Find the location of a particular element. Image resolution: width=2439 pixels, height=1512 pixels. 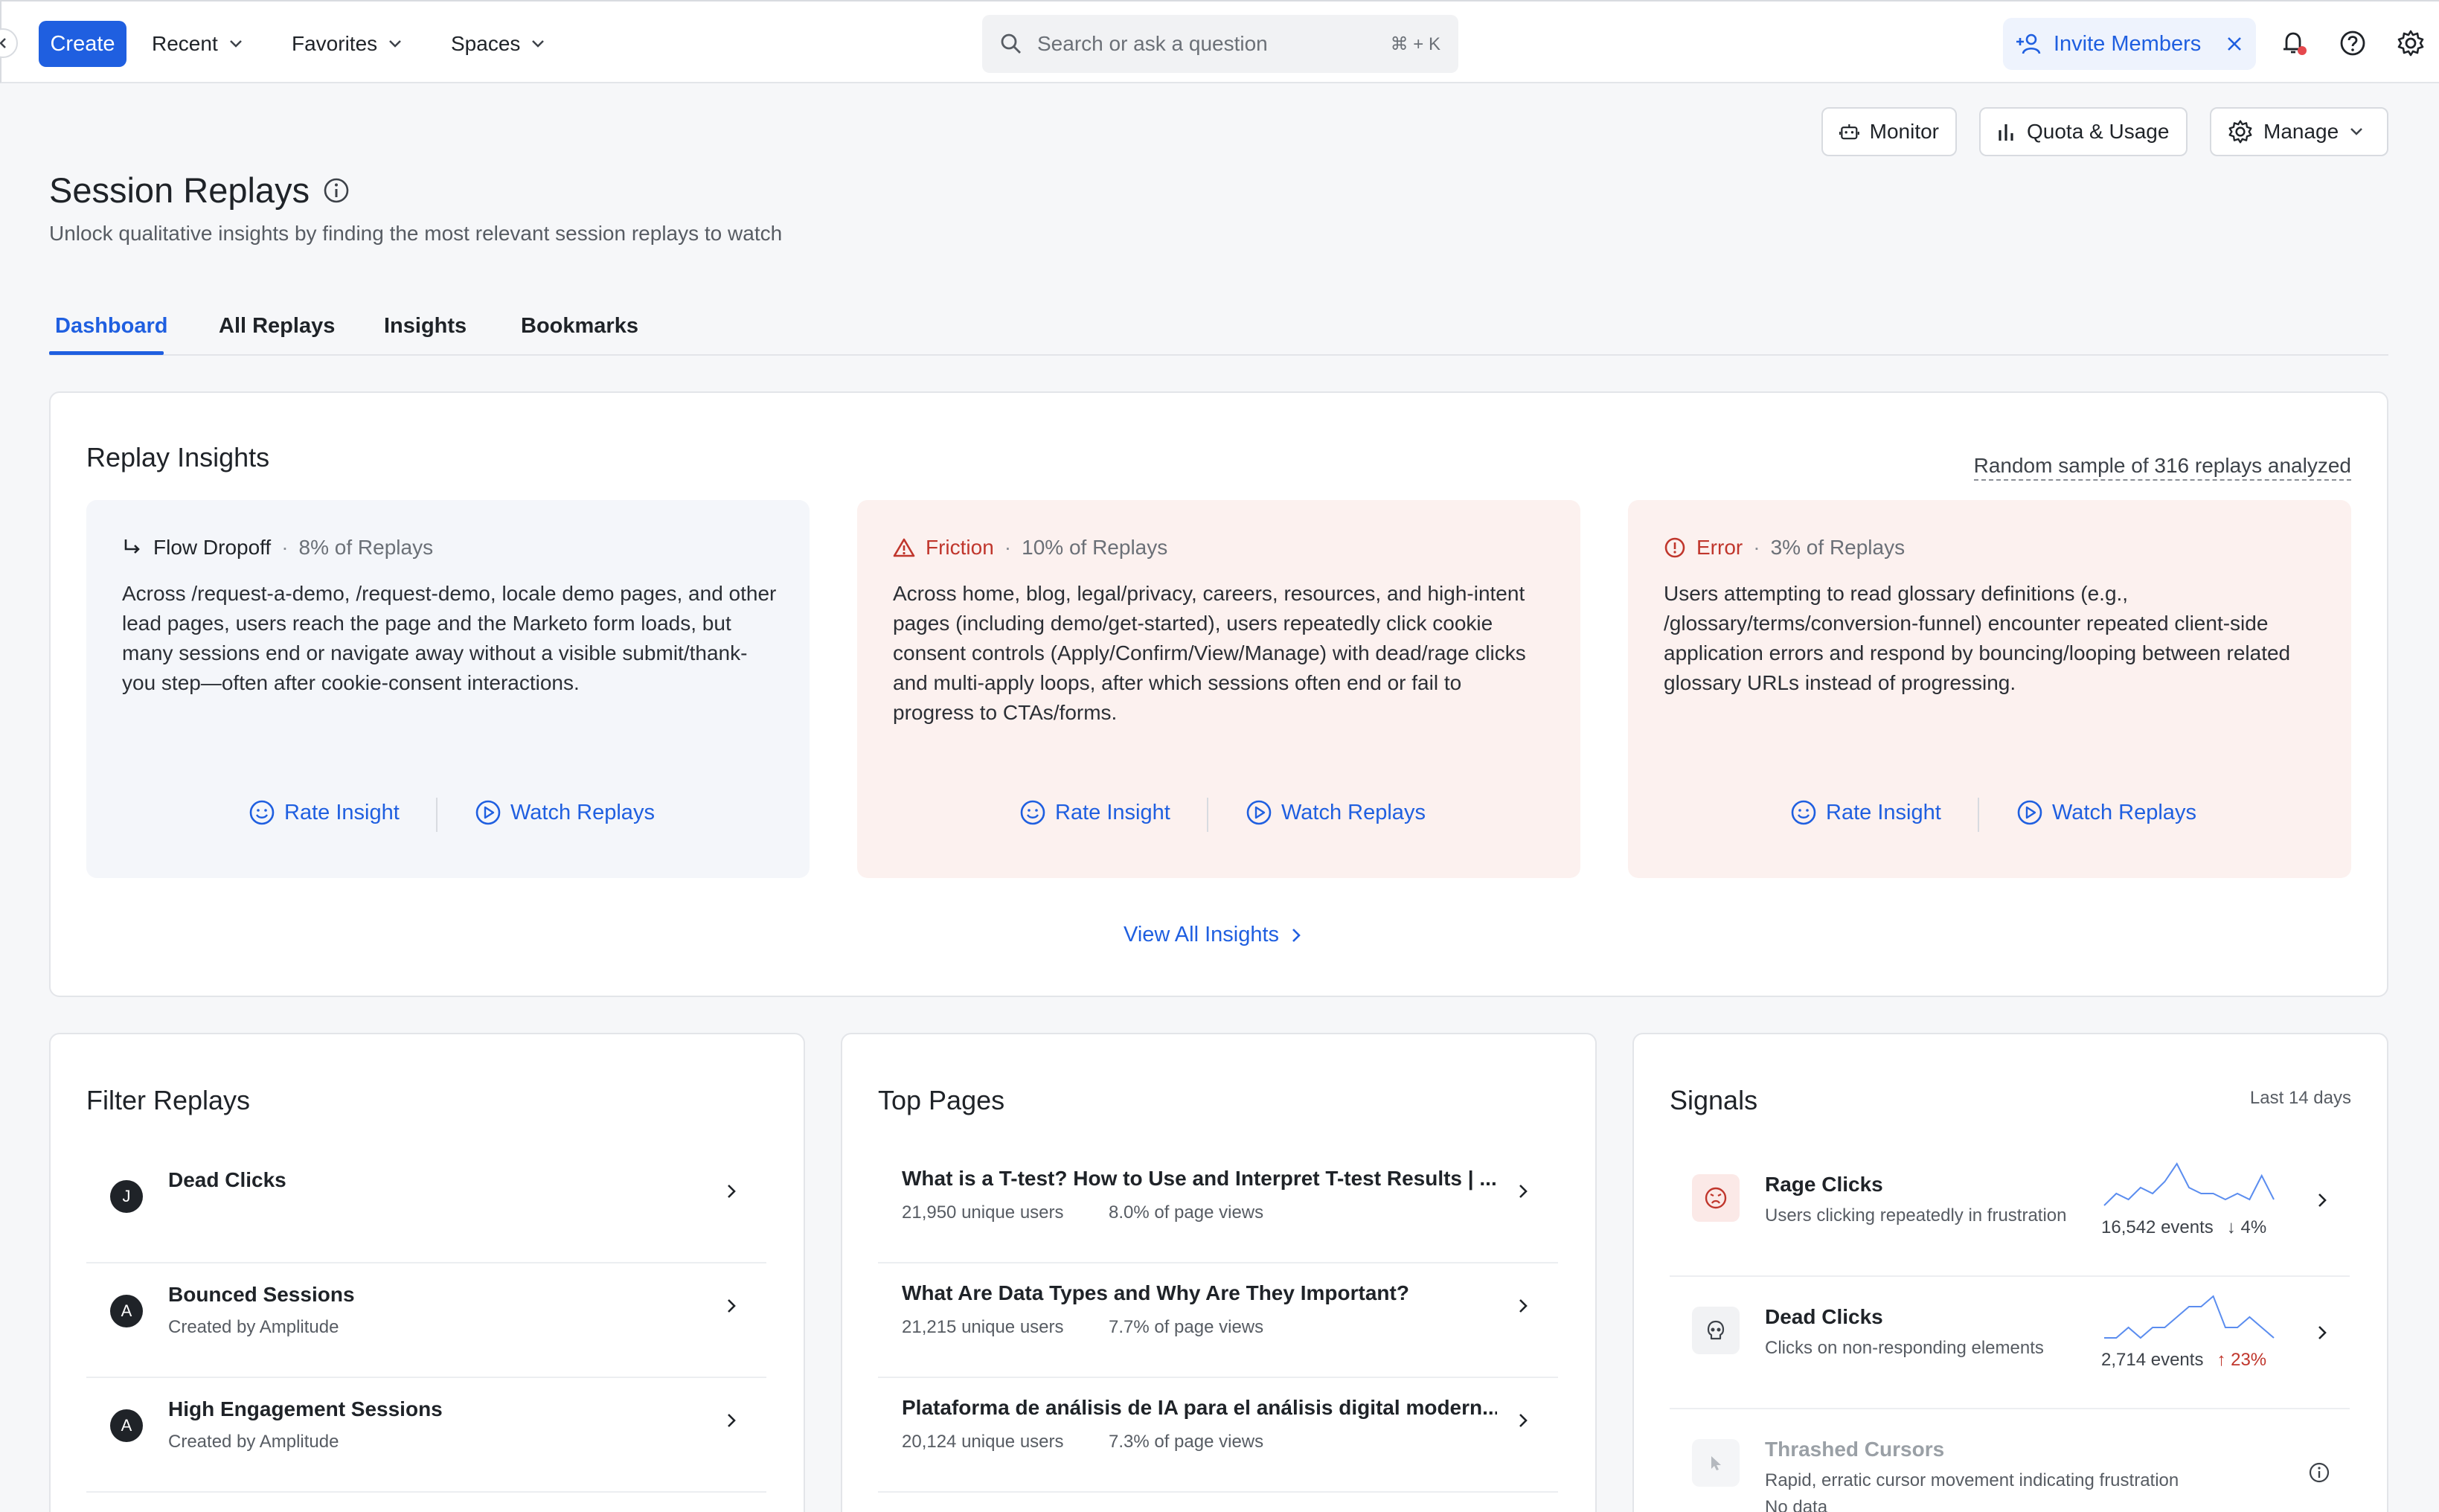

tab-bar: Dashboard All Replays Insights Bookmarks is located at coordinates (1218, 328).